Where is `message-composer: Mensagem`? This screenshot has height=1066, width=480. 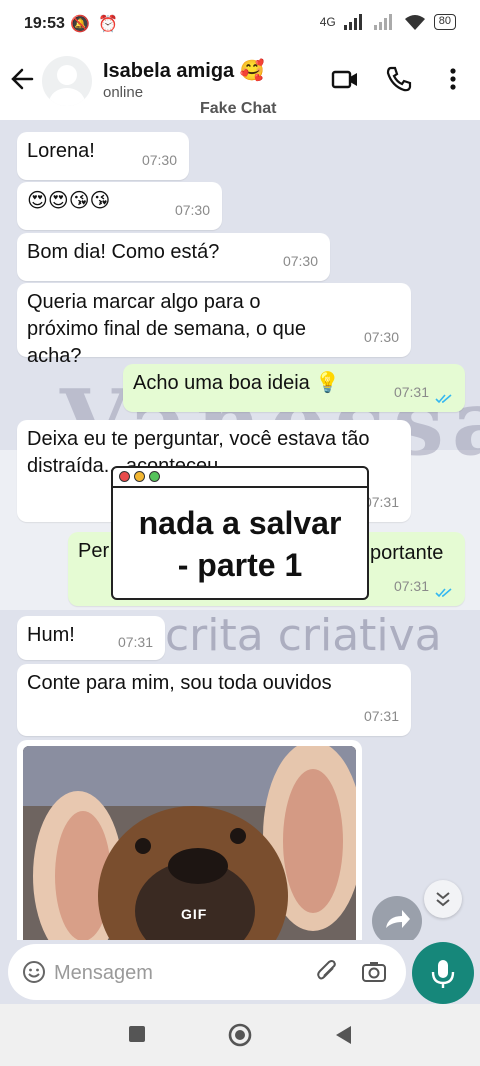
message-composer: Mensagem is located at coordinates (240, 972).